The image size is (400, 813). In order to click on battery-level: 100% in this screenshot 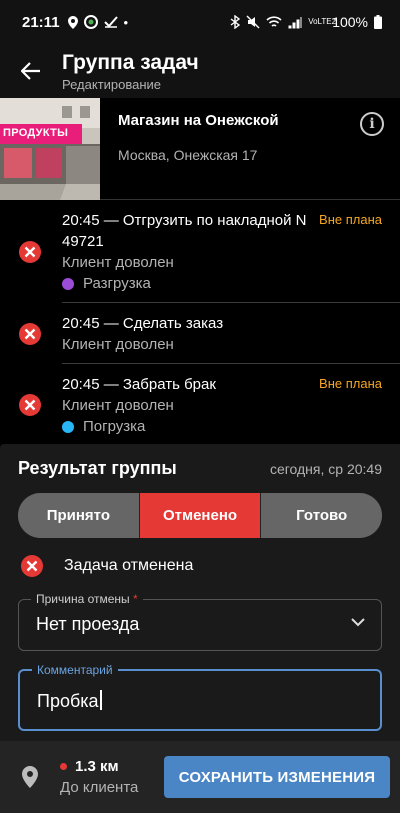, I will do `click(350, 22)`.